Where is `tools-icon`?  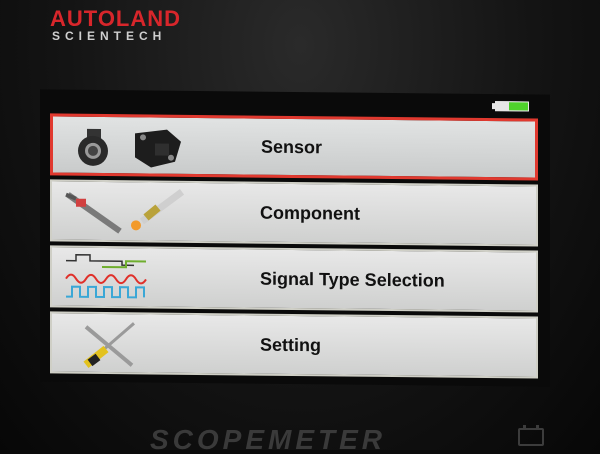
tools-icon is located at coordinates (127, 343).